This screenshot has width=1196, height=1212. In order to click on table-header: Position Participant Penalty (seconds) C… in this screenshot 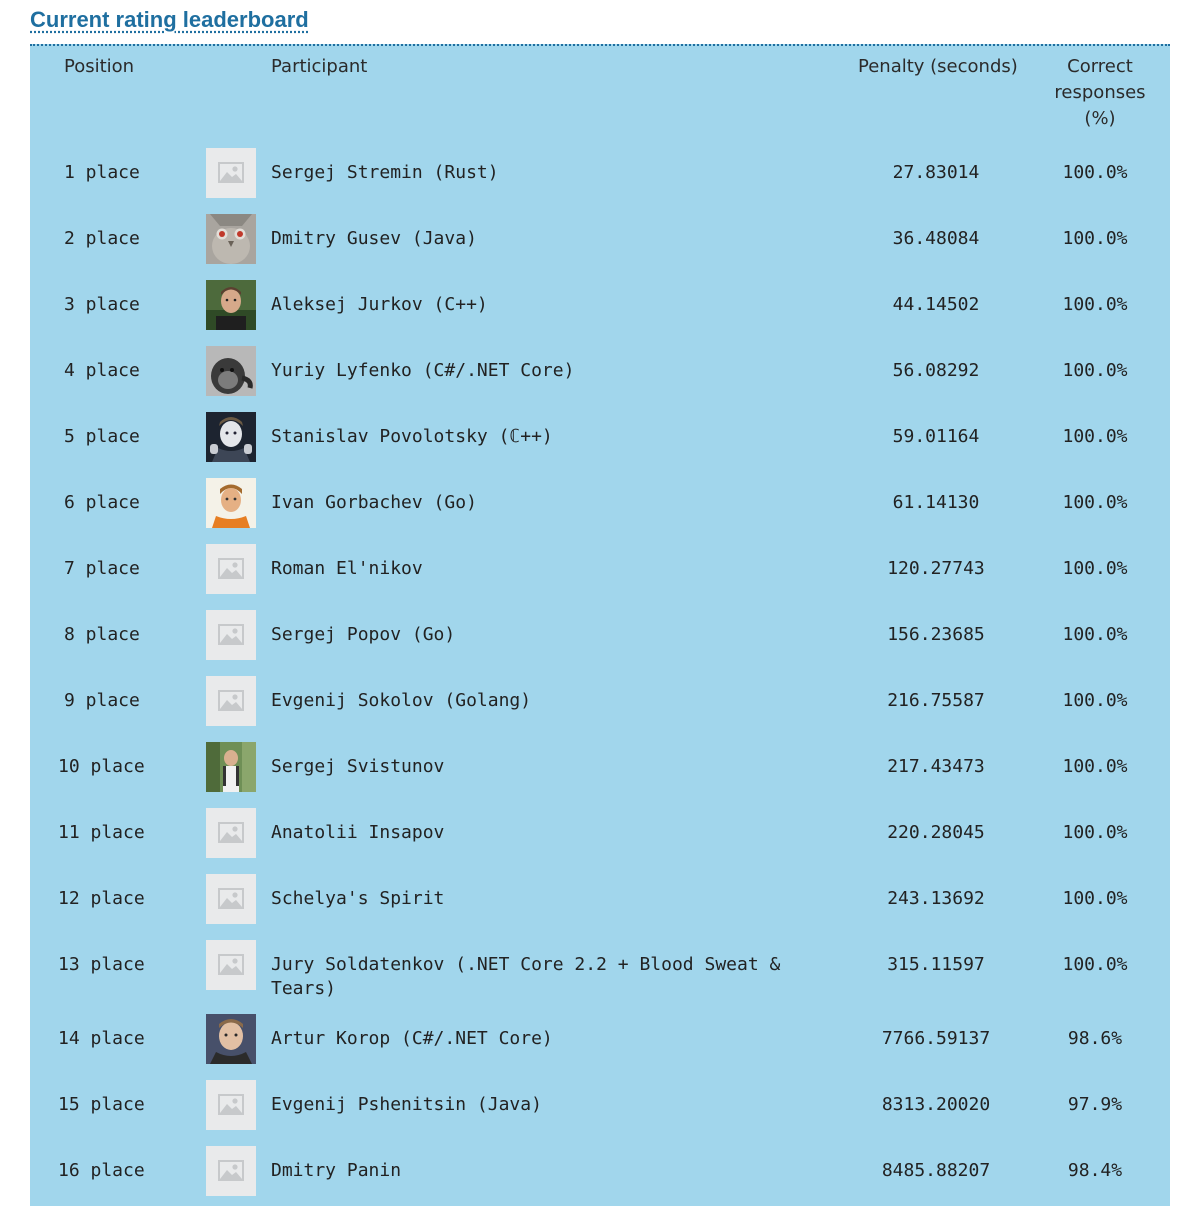, I will do `click(600, 96)`.